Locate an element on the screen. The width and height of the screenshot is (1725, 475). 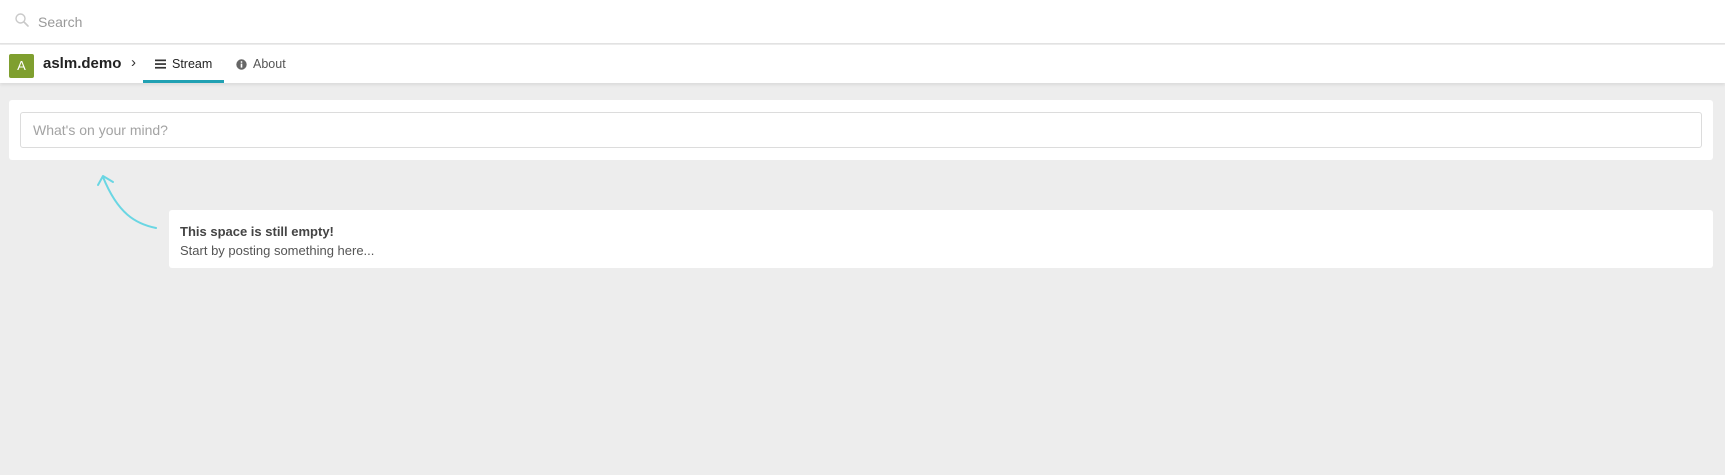
post-input is located at coordinates (861, 130).